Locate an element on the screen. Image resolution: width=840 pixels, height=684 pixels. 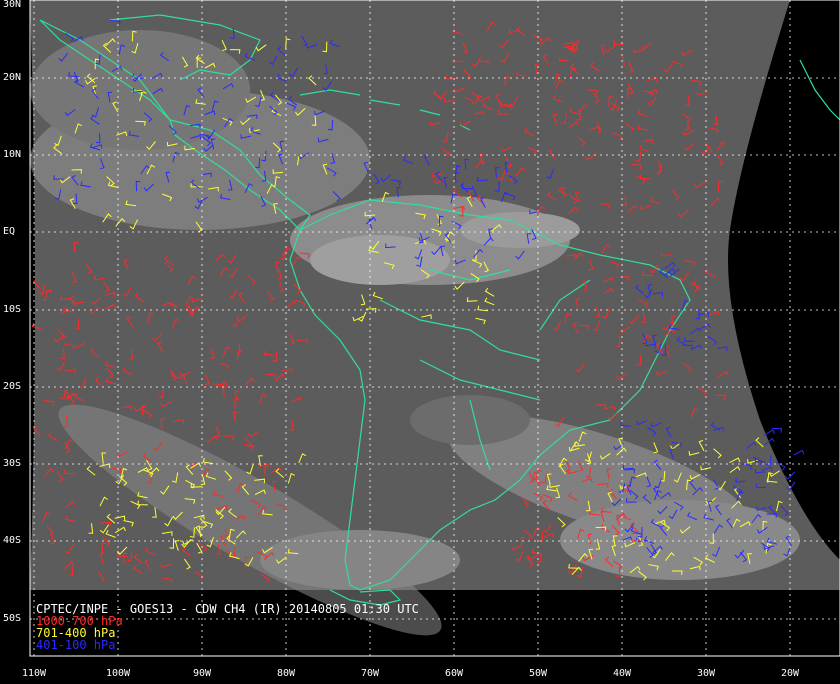
latitude-label: 20S is located at coordinates (12, 386).